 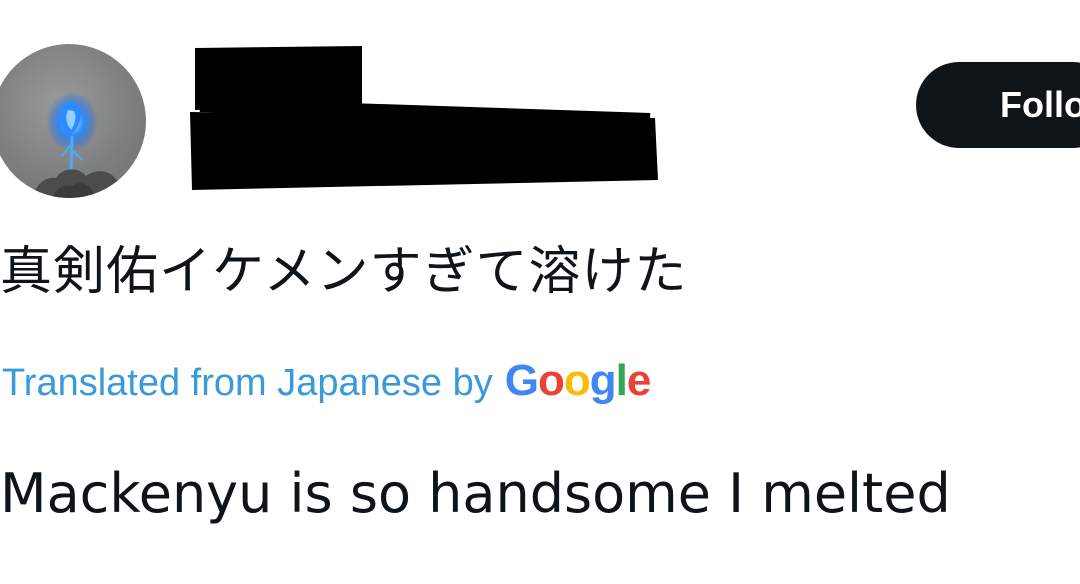 I want to click on google-logo-letter: g, so click(x=603, y=380).